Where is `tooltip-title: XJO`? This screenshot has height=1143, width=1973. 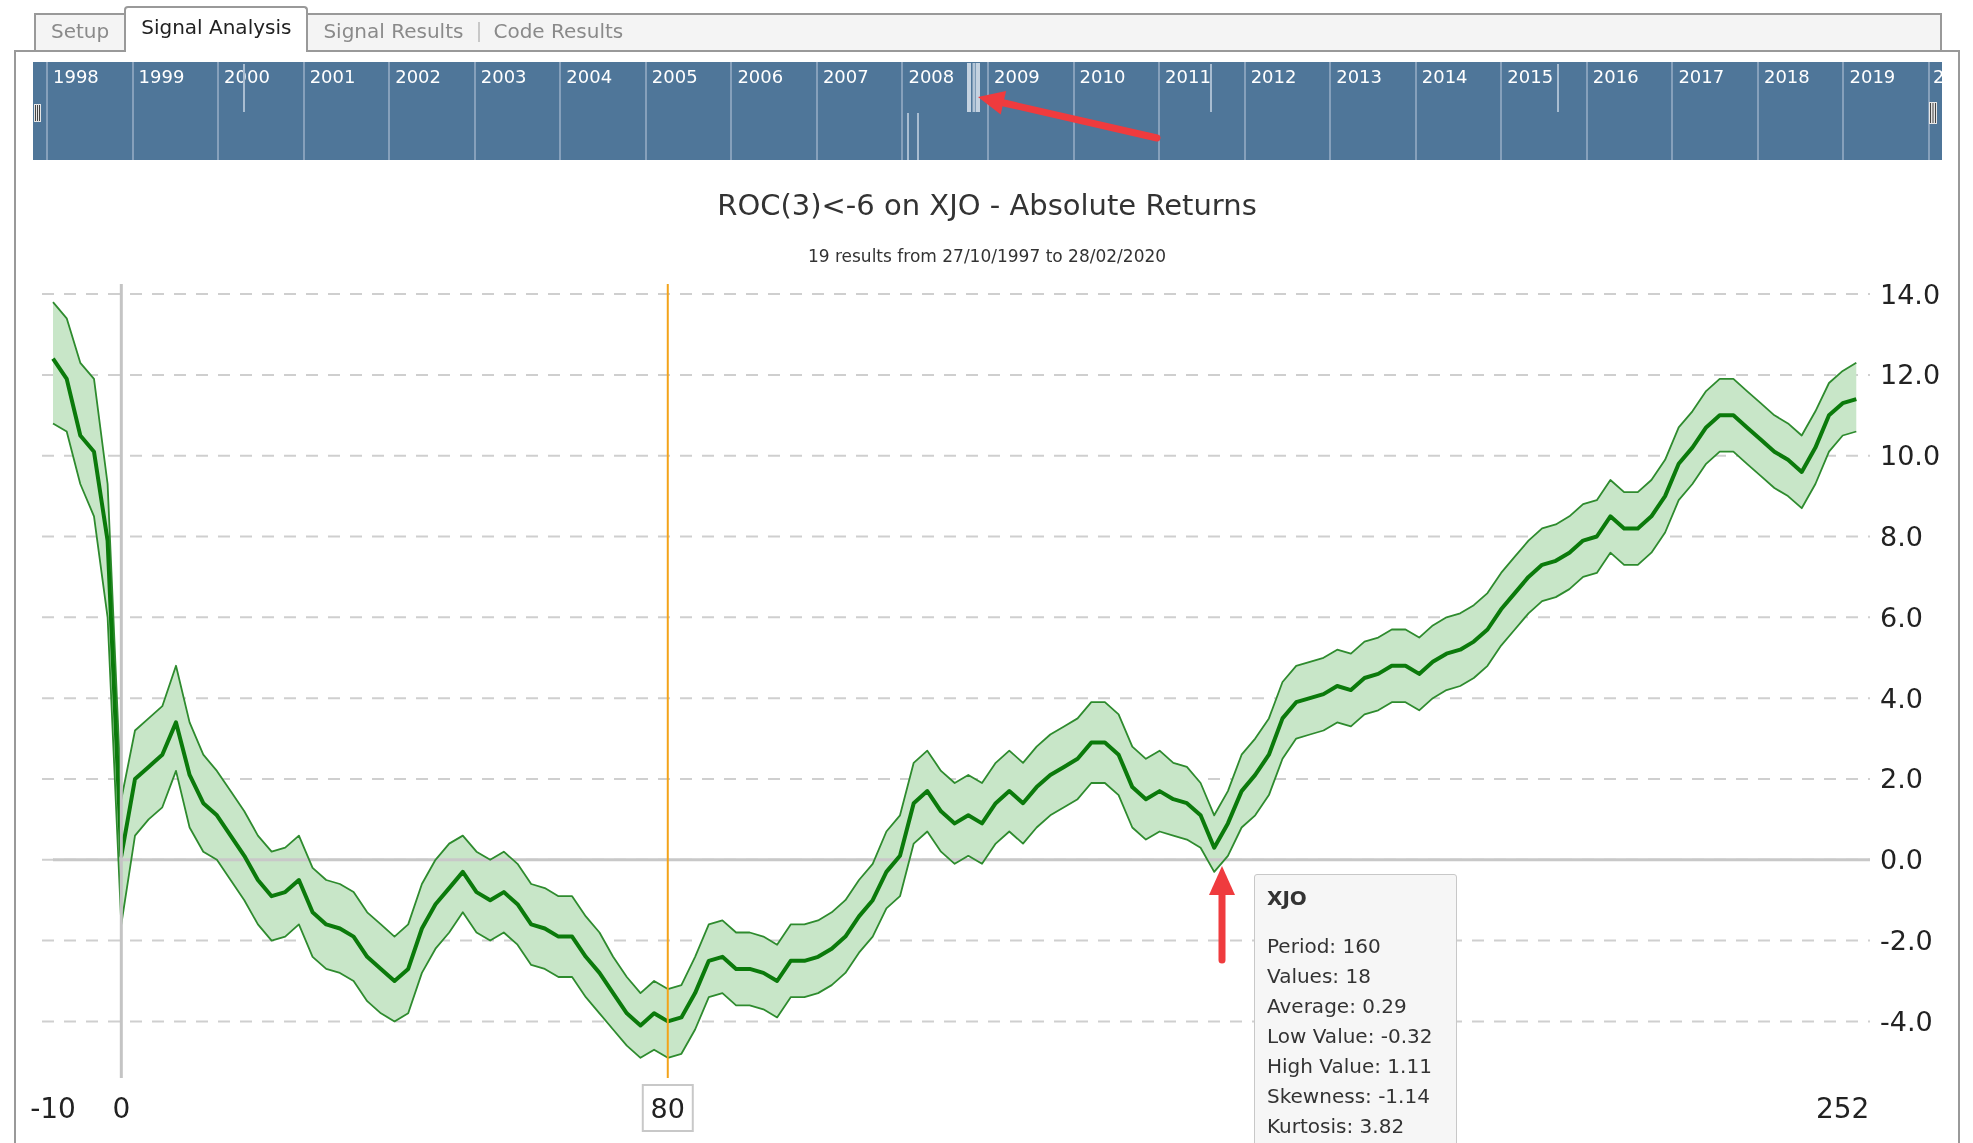
tooltip-title: XJO is located at coordinates (1287, 898).